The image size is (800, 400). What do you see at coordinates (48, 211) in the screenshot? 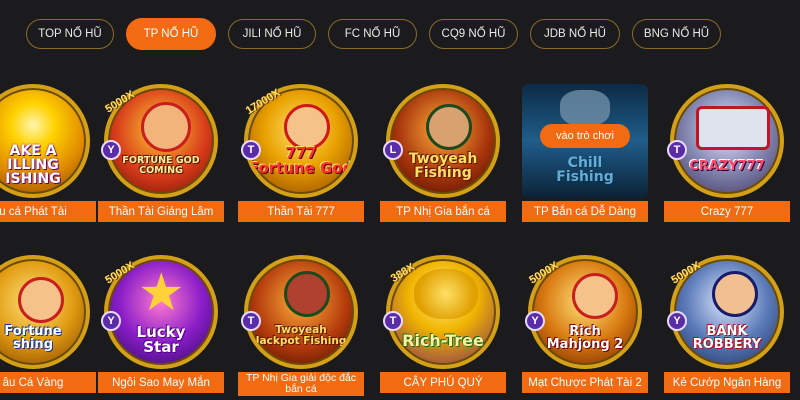
I see `game-name: u cá Phát Tài` at bounding box center [48, 211].